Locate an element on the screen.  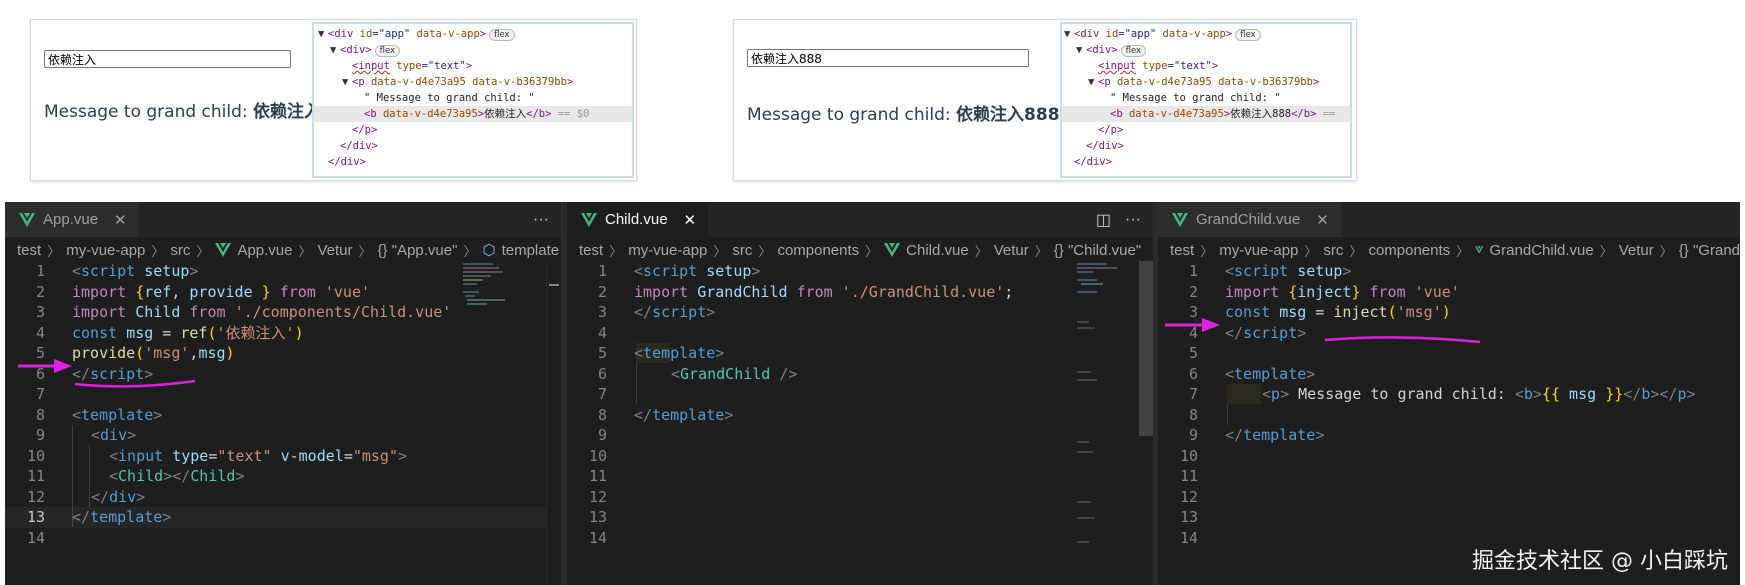
scrollbar-thumb is located at coordinates (1146, 348).